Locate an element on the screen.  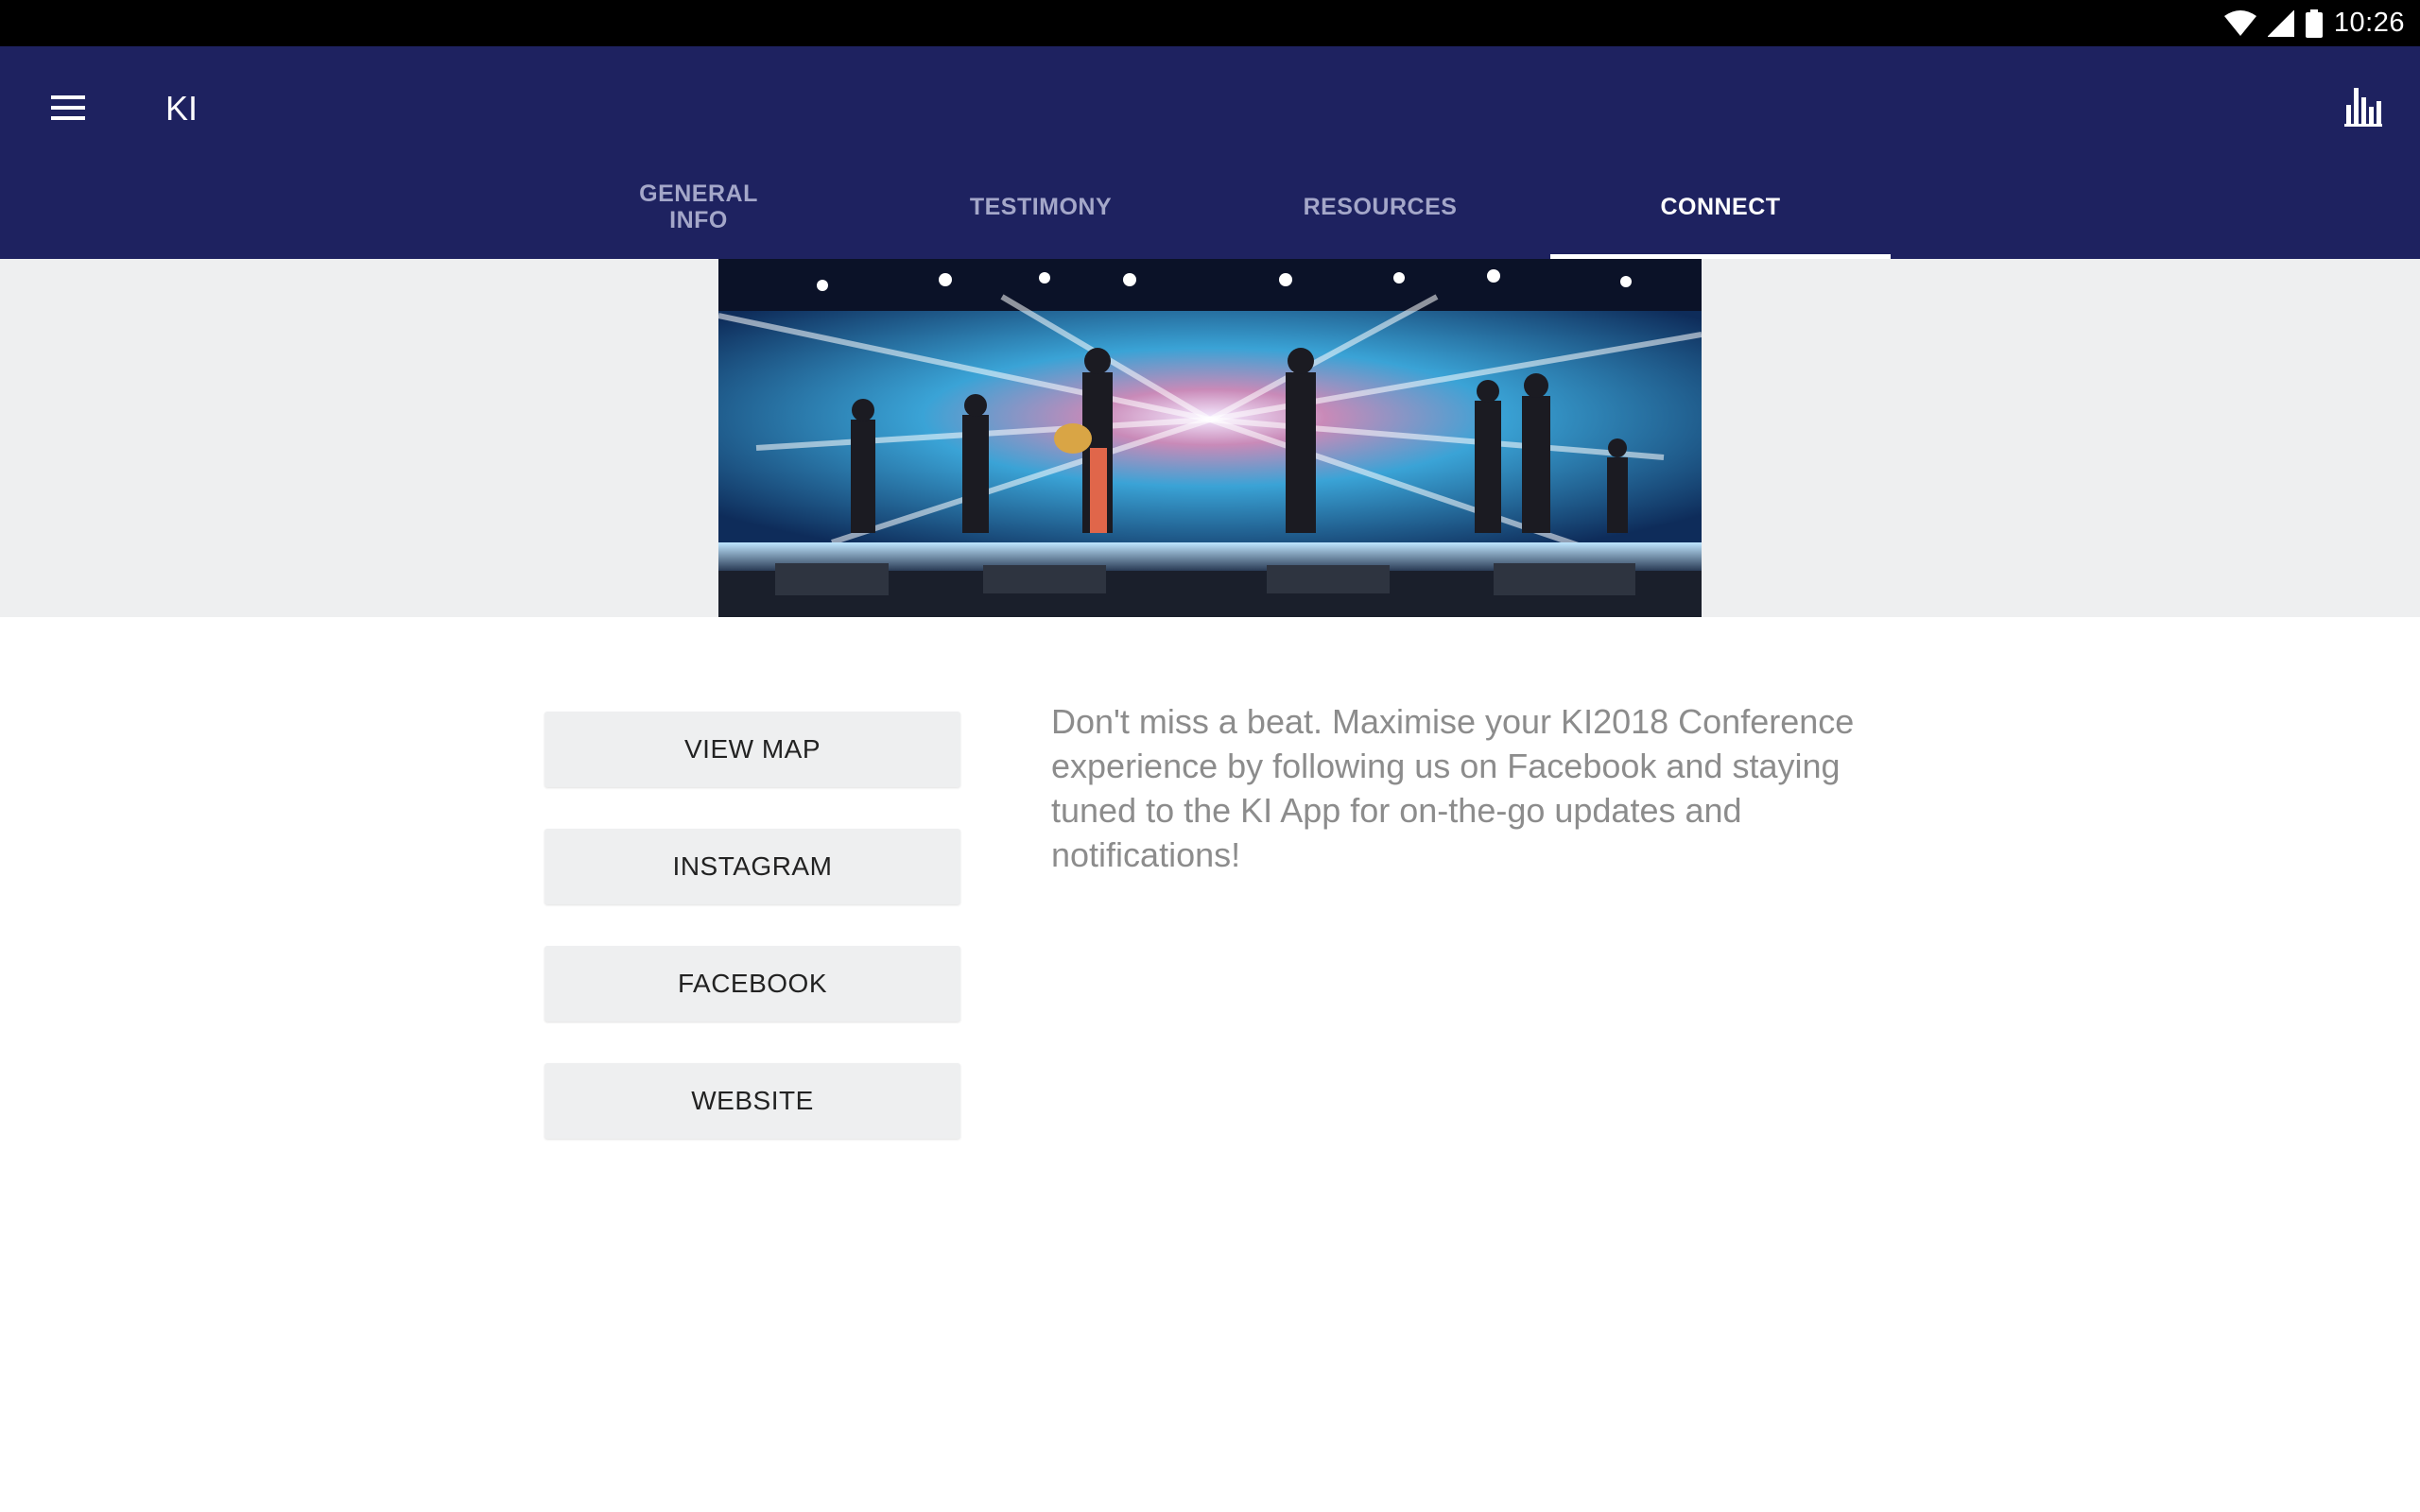
tab-bar: GENERAL INFO TESTIMONY RESOURCES CONNECT is located at coordinates (1210, 207).